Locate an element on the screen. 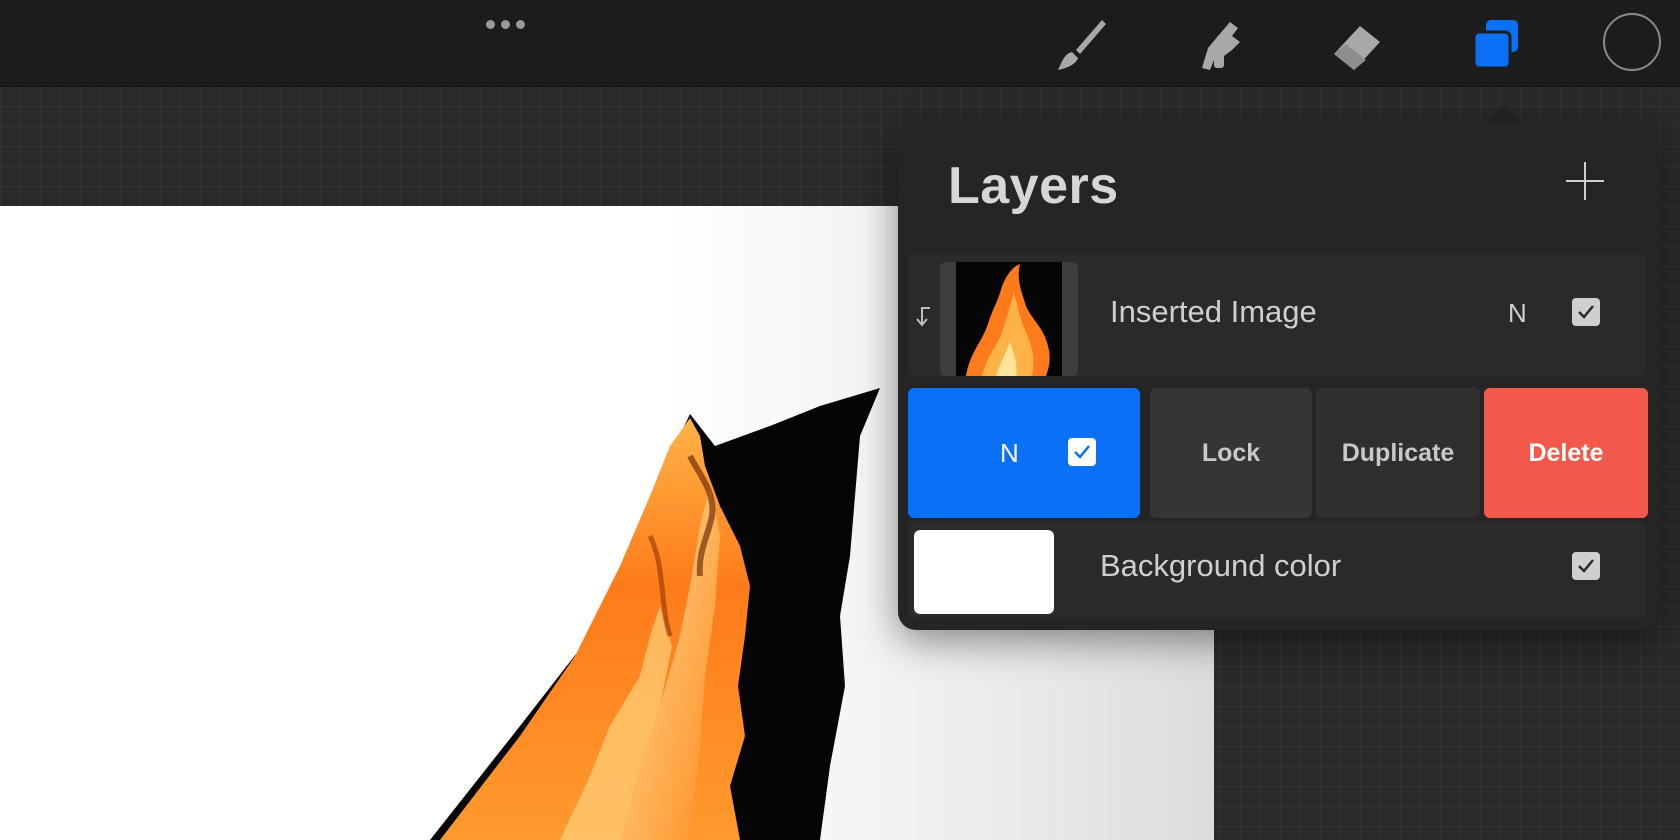 Image resolution: width=1680 pixels, height=840 pixels. layer-thumbnail is located at coordinates (1009, 319).